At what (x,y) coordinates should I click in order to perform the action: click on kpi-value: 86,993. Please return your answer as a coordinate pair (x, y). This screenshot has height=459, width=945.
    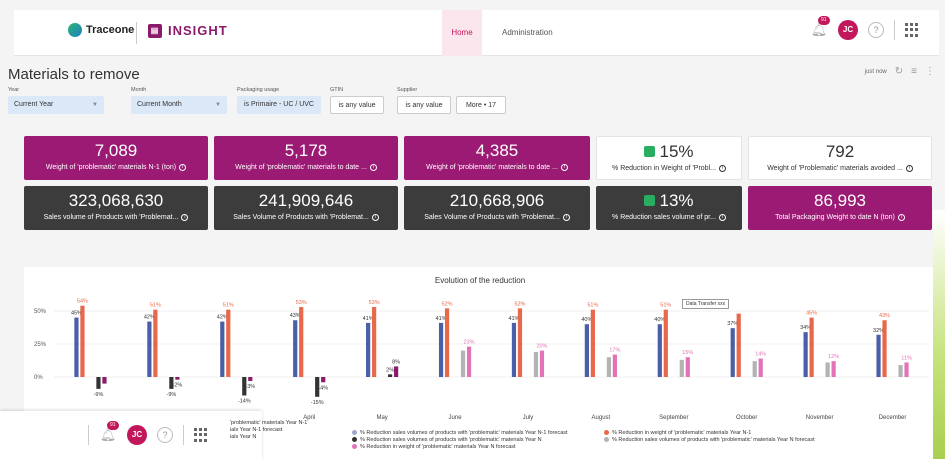
    Looking at the image, I should click on (840, 200).